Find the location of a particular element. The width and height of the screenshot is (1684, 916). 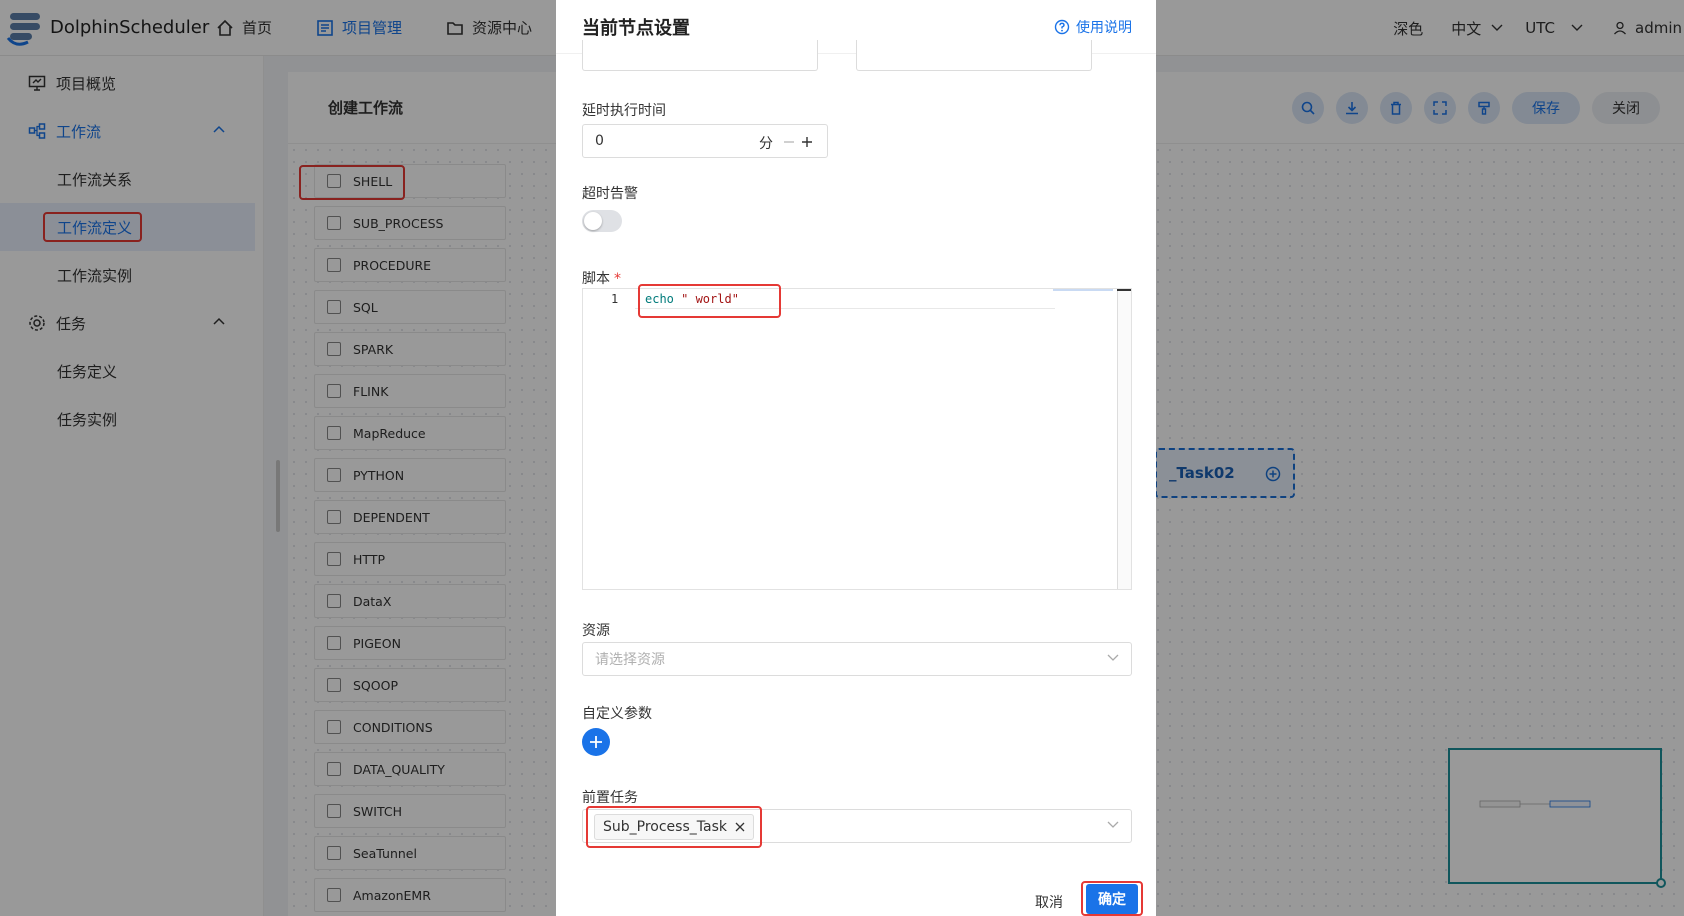

required-mark: * is located at coordinates (617, 279).